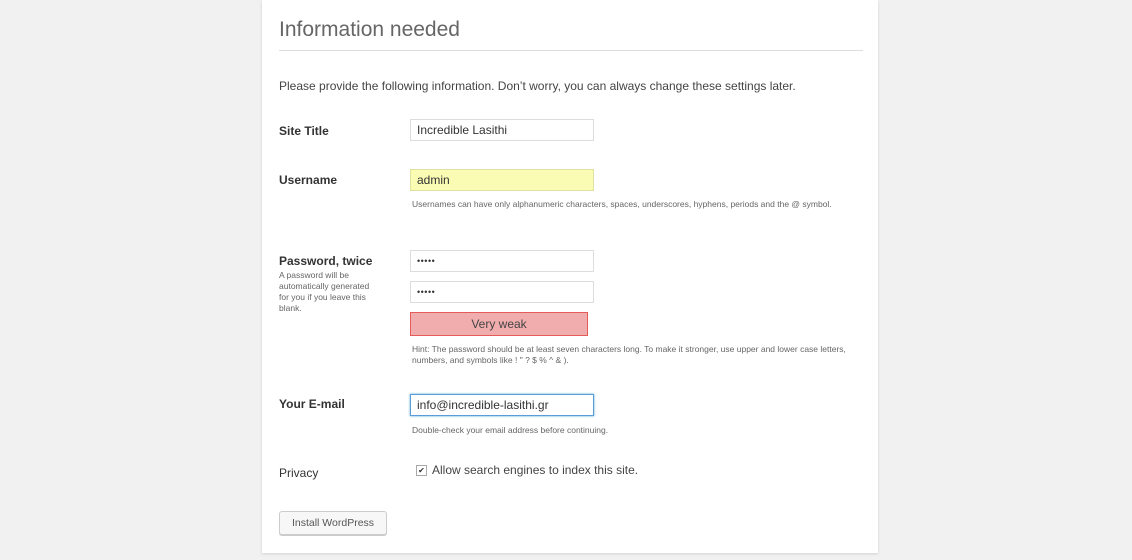 This screenshot has height=560, width=1132. What do you see at coordinates (535, 470) in the screenshot?
I see `privacy-checkbox-label: Allow search engines to index this site.` at bounding box center [535, 470].